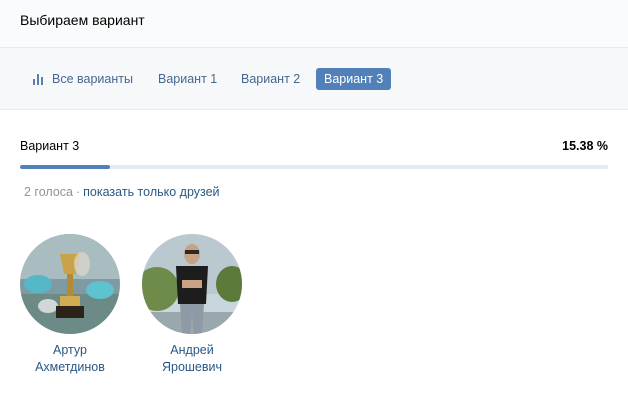 Image resolution: width=628 pixels, height=408 pixels. I want to click on bar-chart-icon, so click(39, 79).